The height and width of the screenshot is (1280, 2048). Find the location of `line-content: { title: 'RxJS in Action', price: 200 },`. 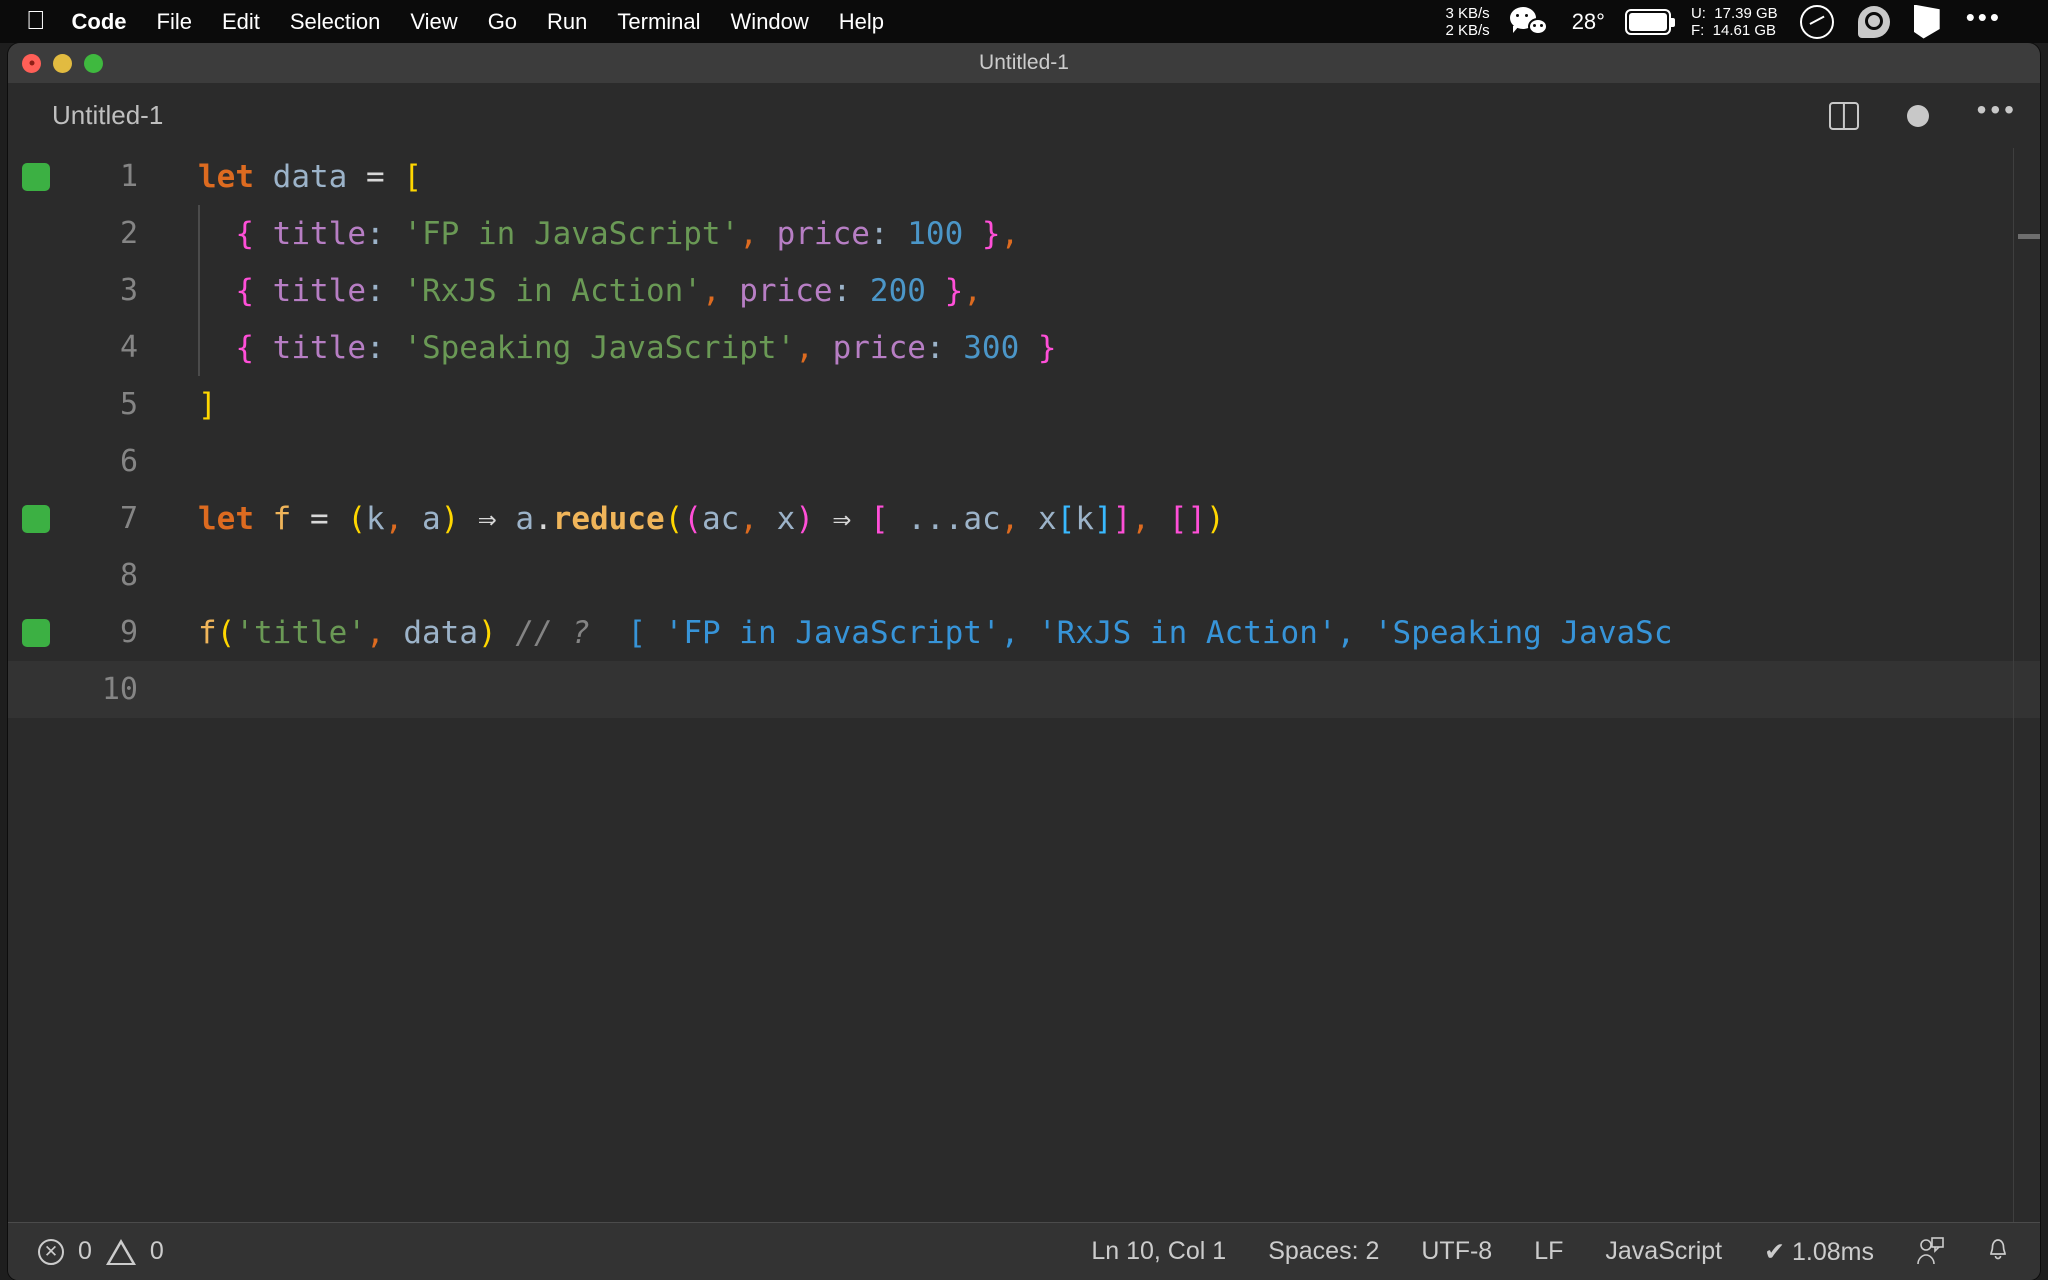

line-content: { title: 'RxJS in Action', price: 200 }, is located at coordinates (590, 291).